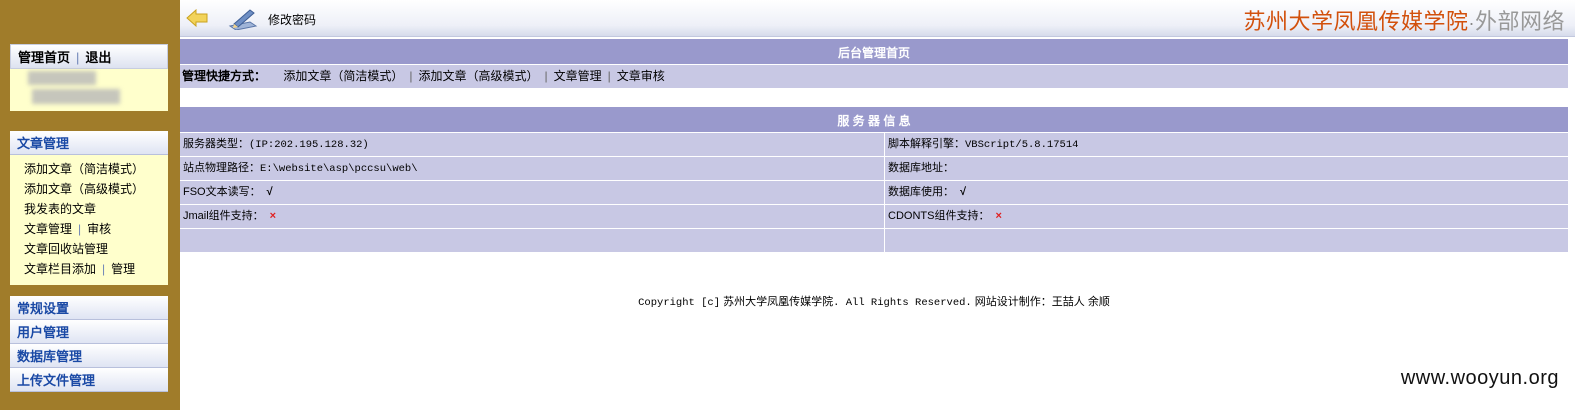 The width and height of the screenshot is (1575, 410). Describe the element at coordinates (877, 18) in the screenshot. I see `top-bar: 修改密码 苏州大学凤凰传媒学院·外部网络` at that location.